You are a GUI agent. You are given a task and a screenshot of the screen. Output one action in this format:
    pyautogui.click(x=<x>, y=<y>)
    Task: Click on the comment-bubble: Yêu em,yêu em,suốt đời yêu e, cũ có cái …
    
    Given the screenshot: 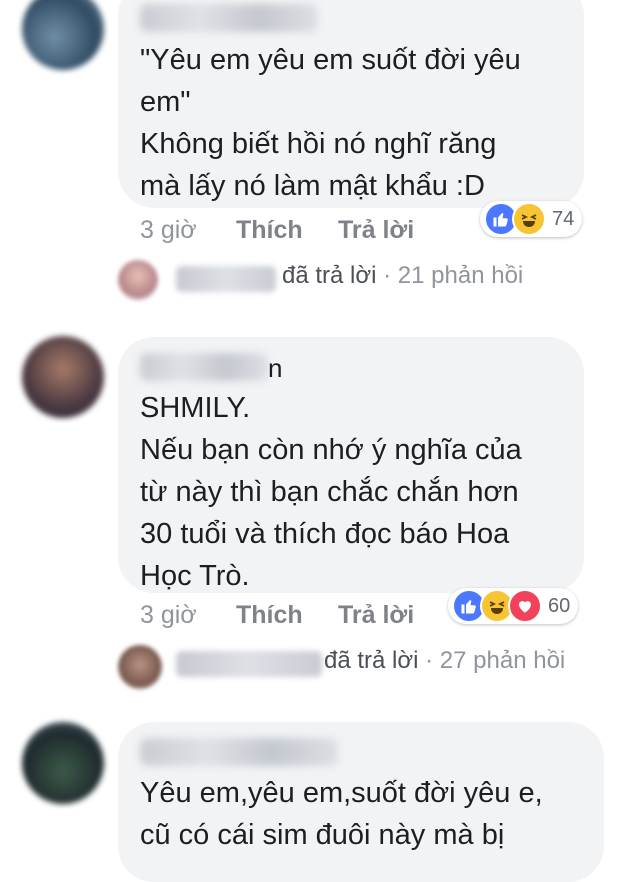 What is the action you would take?
    pyautogui.click(x=361, y=802)
    